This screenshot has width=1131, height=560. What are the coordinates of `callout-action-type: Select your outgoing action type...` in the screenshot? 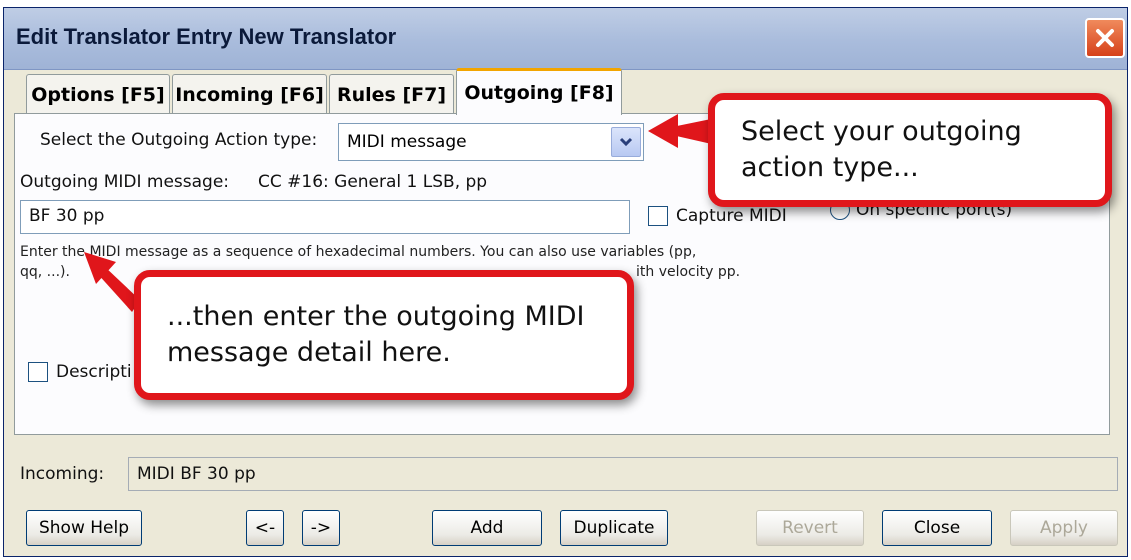 It's located at (910, 150).